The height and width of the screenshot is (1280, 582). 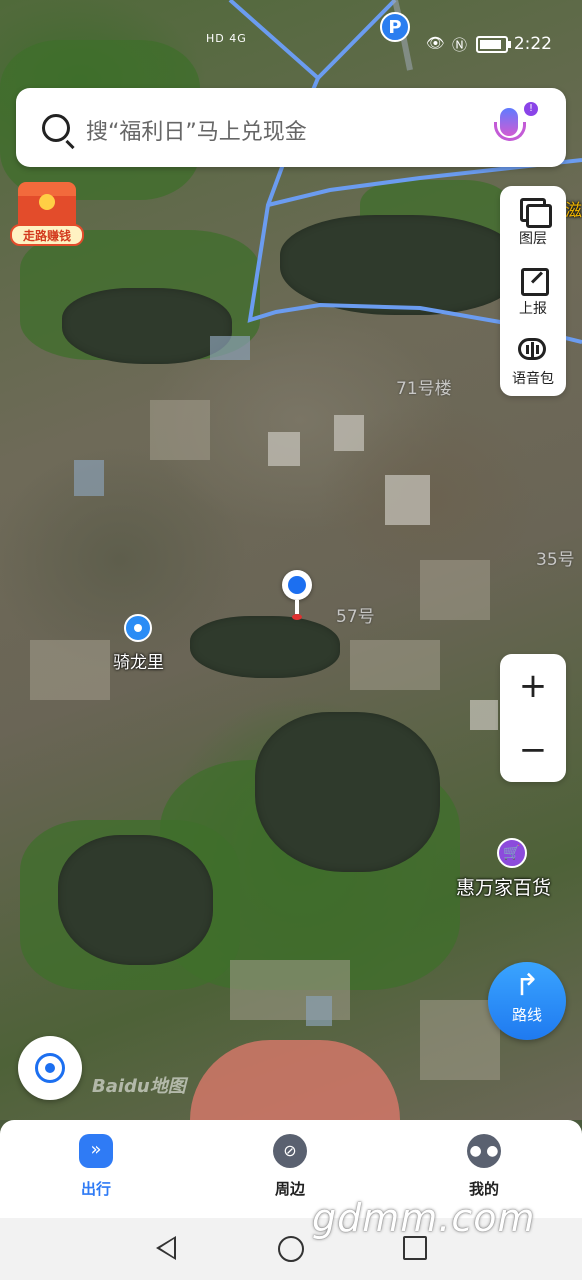 What do you see at coordinates (50, 1068) in the screenshot?
I see `locate-me-button` at bounding box center [50, 1068].